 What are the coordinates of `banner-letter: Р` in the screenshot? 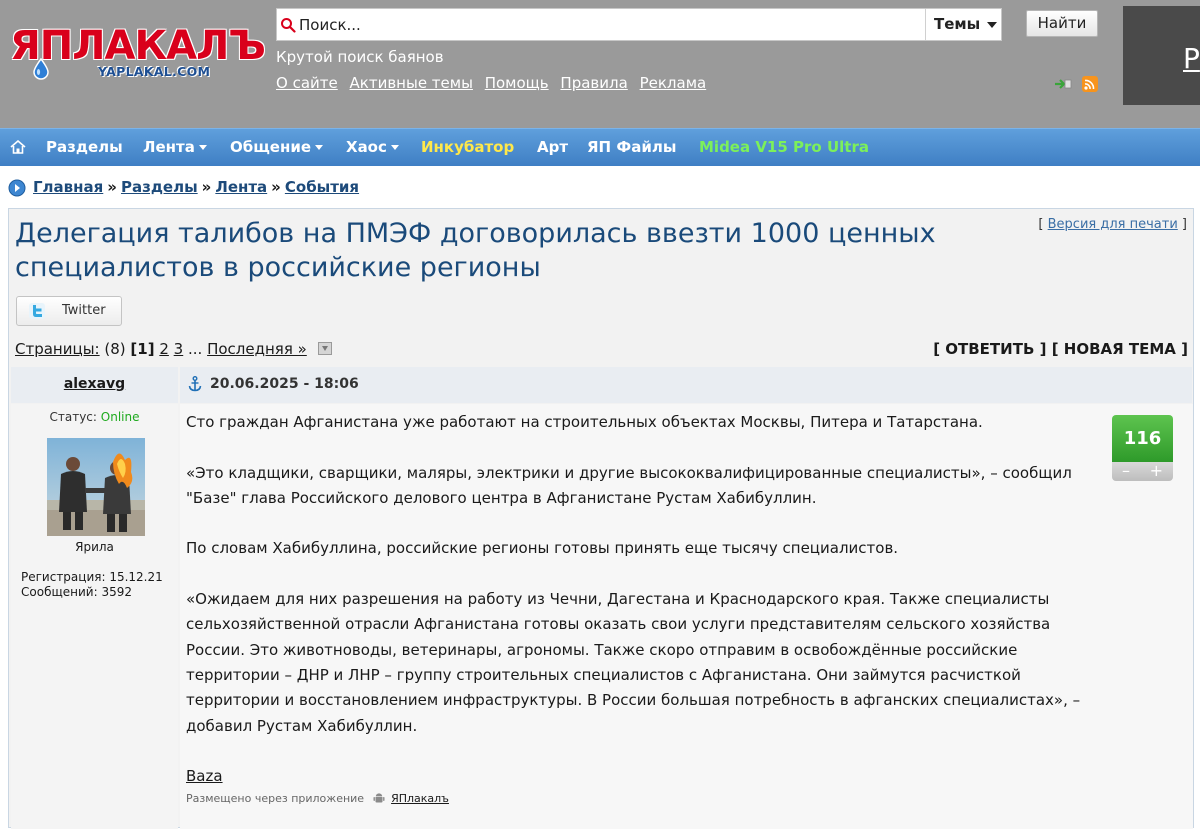 It's located at (1191, 58).